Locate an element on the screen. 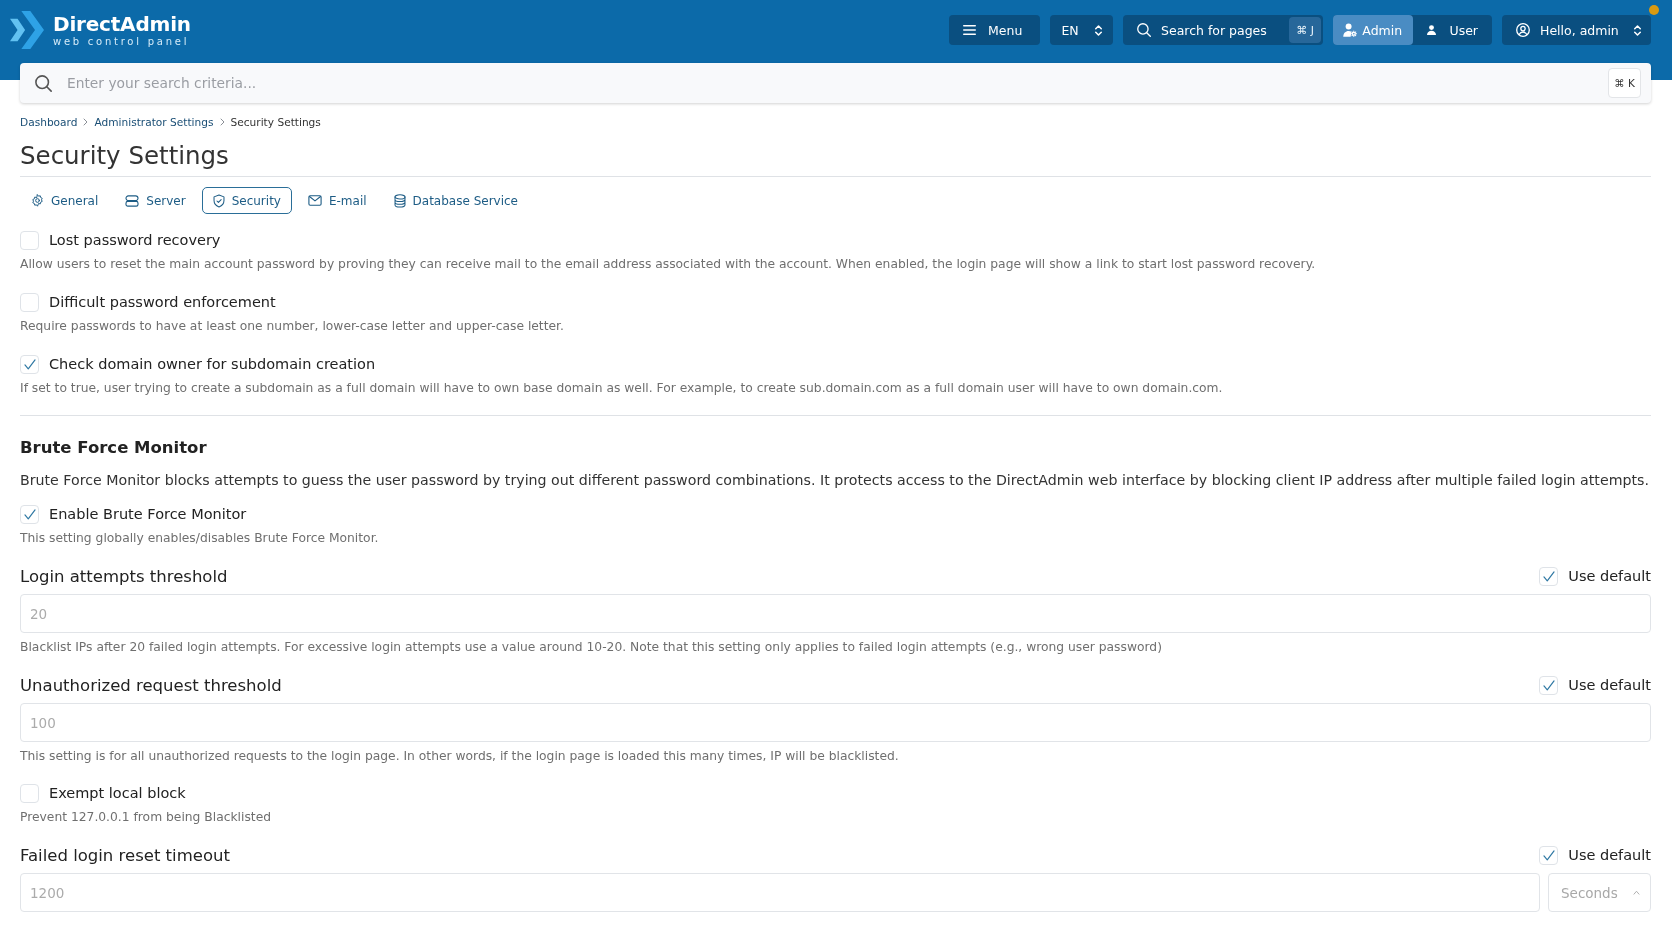  setting-label: Enable Brute Force Monitor is located at coordinates (148, 514).